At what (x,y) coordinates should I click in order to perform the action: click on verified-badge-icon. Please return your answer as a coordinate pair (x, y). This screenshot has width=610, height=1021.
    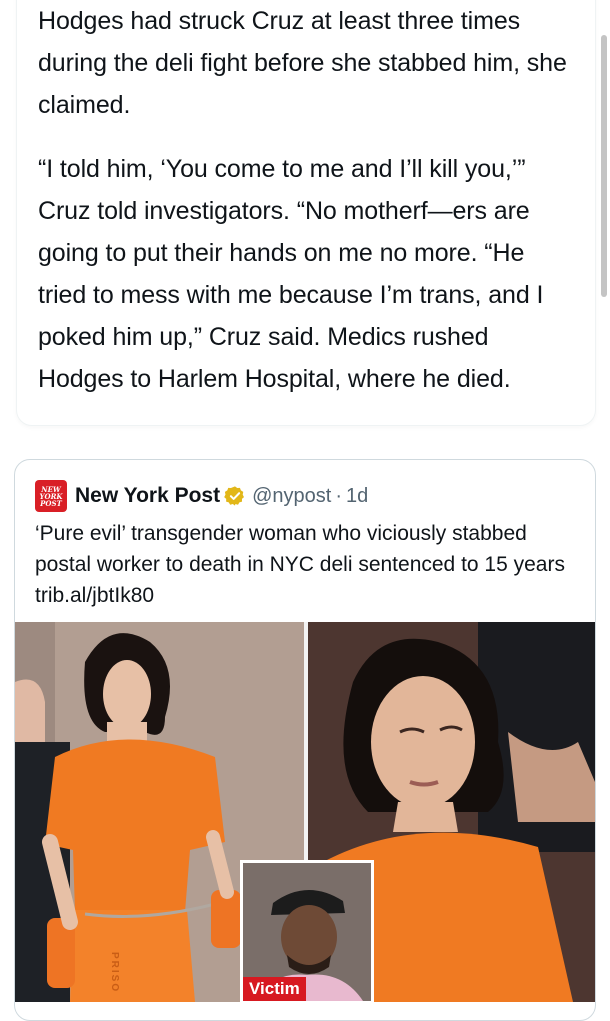
    Looking at the image, I should click on (234, 496).